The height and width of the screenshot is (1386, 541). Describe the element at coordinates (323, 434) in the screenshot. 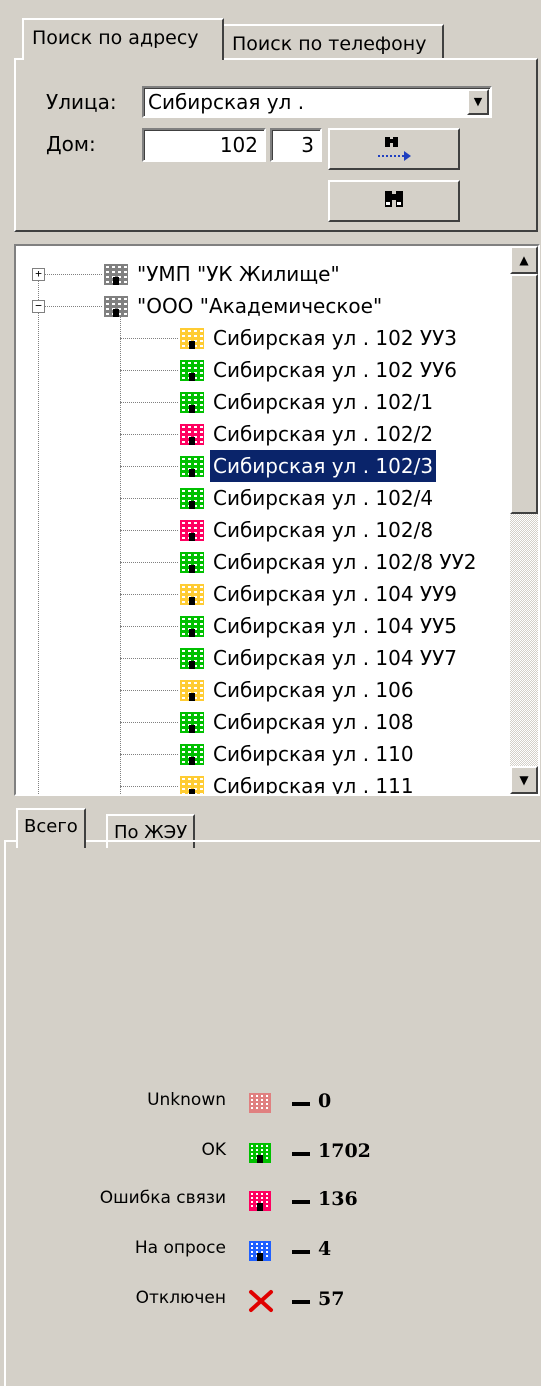

I see `tree-node-label: Сибирская ул . 102/2` at that location.